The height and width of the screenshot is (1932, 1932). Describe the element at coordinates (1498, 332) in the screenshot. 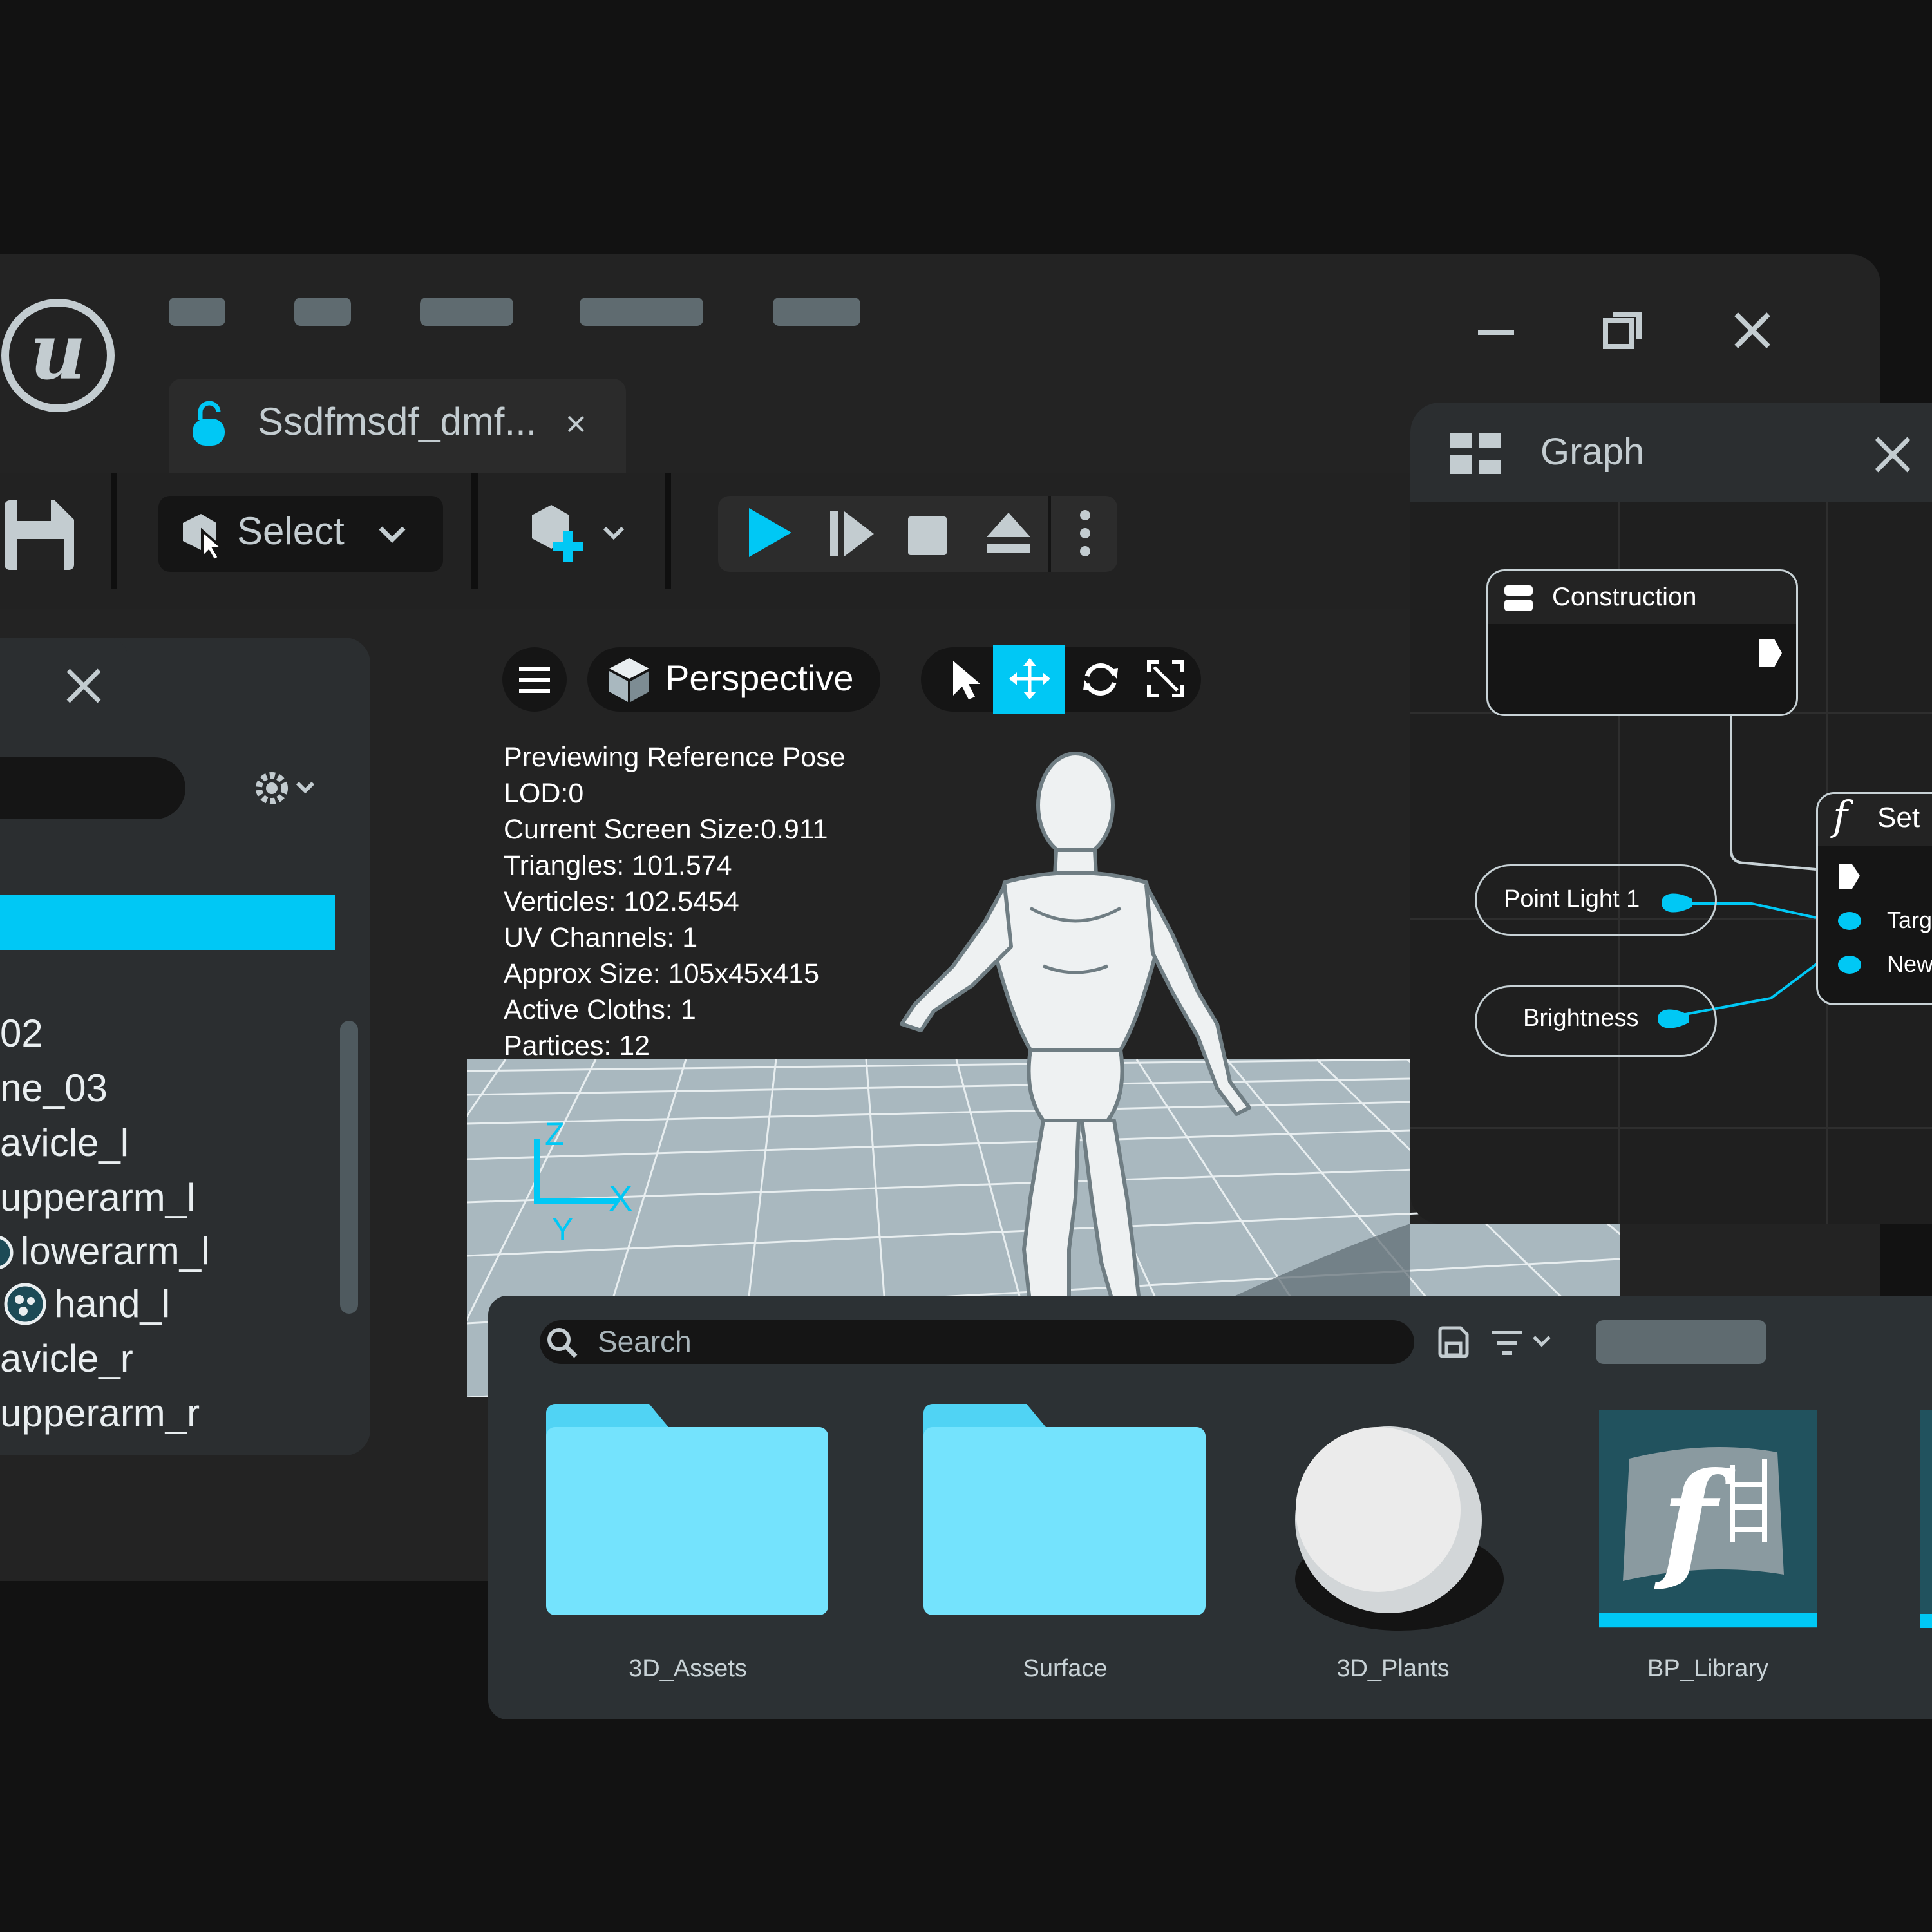

I see `minimize-icon` at that location.